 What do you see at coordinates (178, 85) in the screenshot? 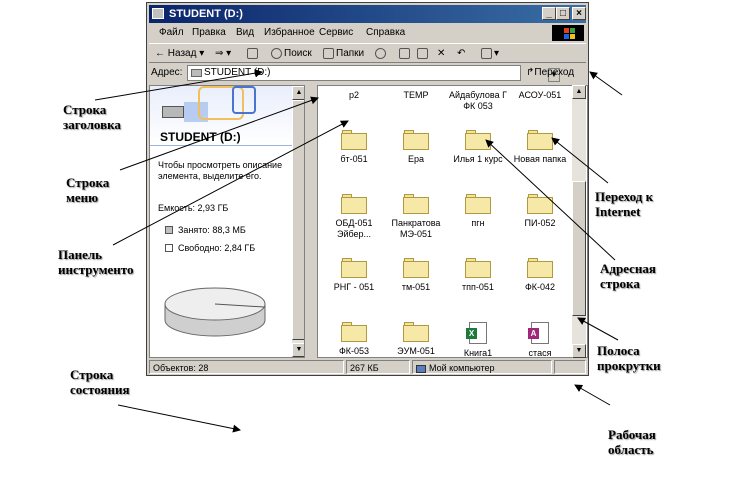
I see `arrow-title-bar` at bounding box center [178, 85].